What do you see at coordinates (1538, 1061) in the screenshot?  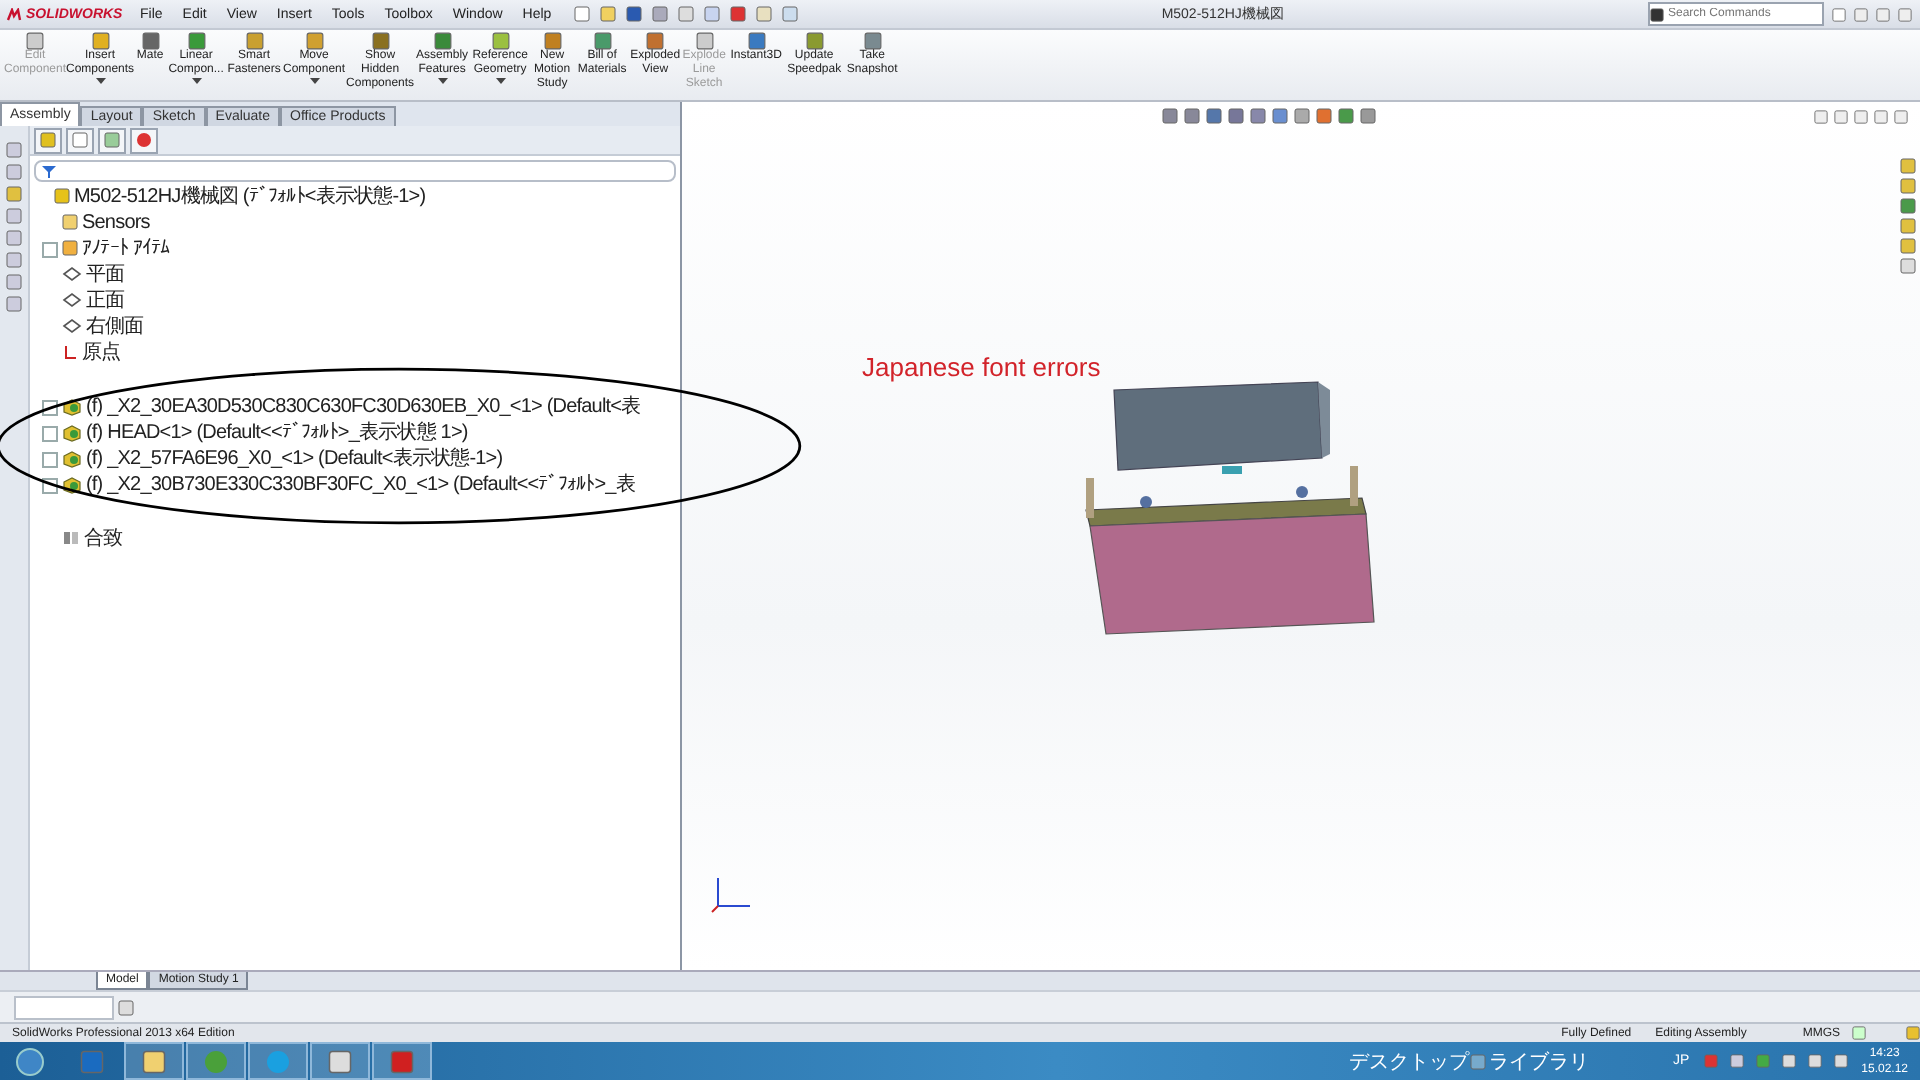 I see `toolbar-label: ライブラリ` at bounding box center [1538, 1061].